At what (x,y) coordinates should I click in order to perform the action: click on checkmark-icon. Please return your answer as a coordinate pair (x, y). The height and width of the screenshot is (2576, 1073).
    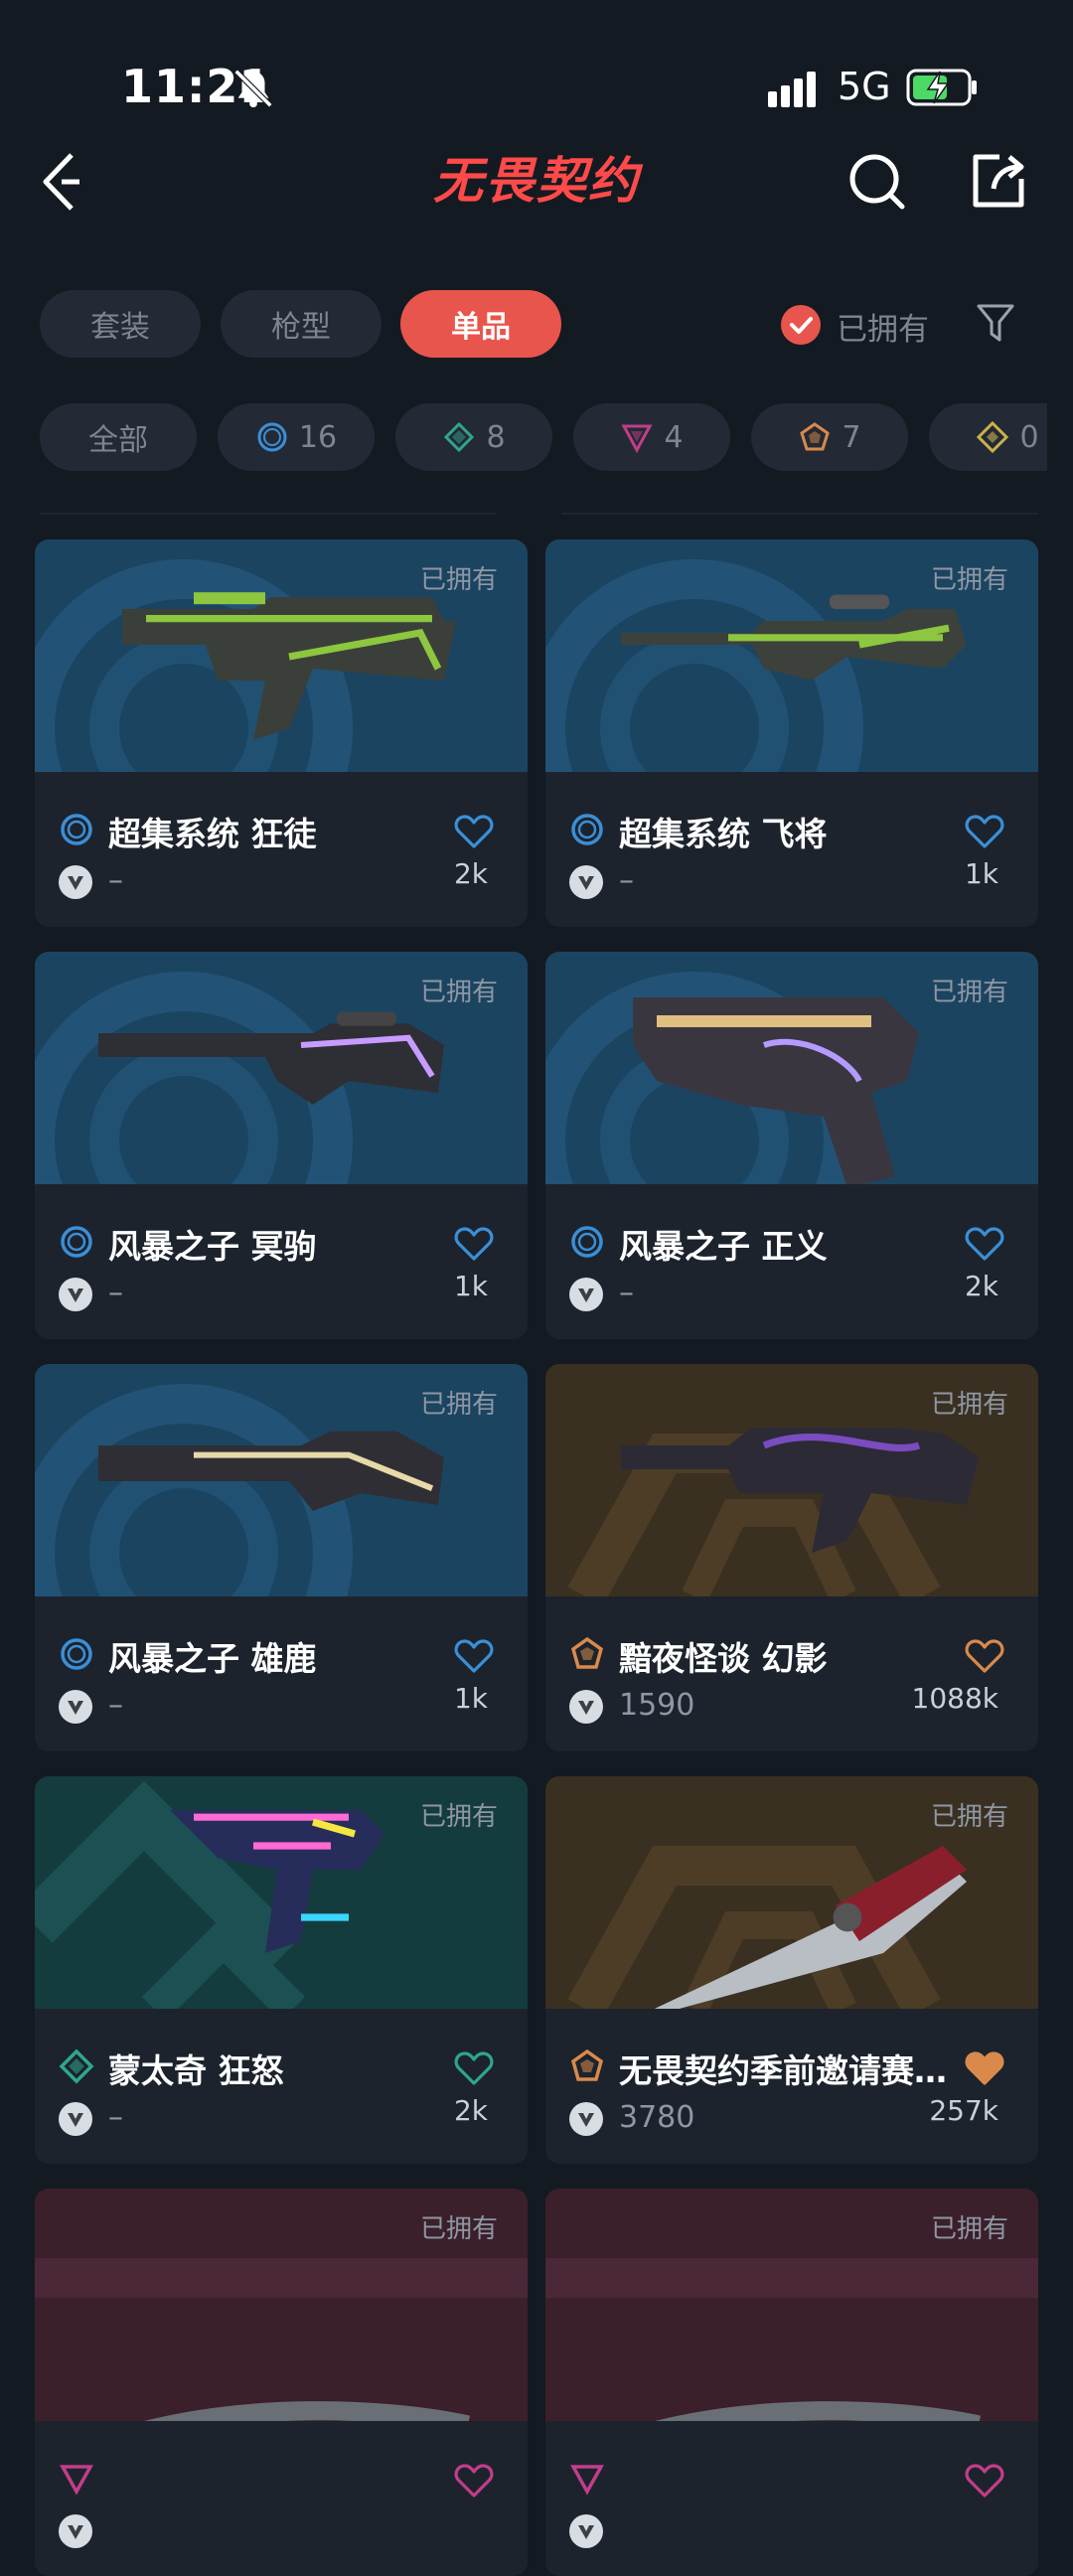
    Looking at the image, I should click on (801, 325).